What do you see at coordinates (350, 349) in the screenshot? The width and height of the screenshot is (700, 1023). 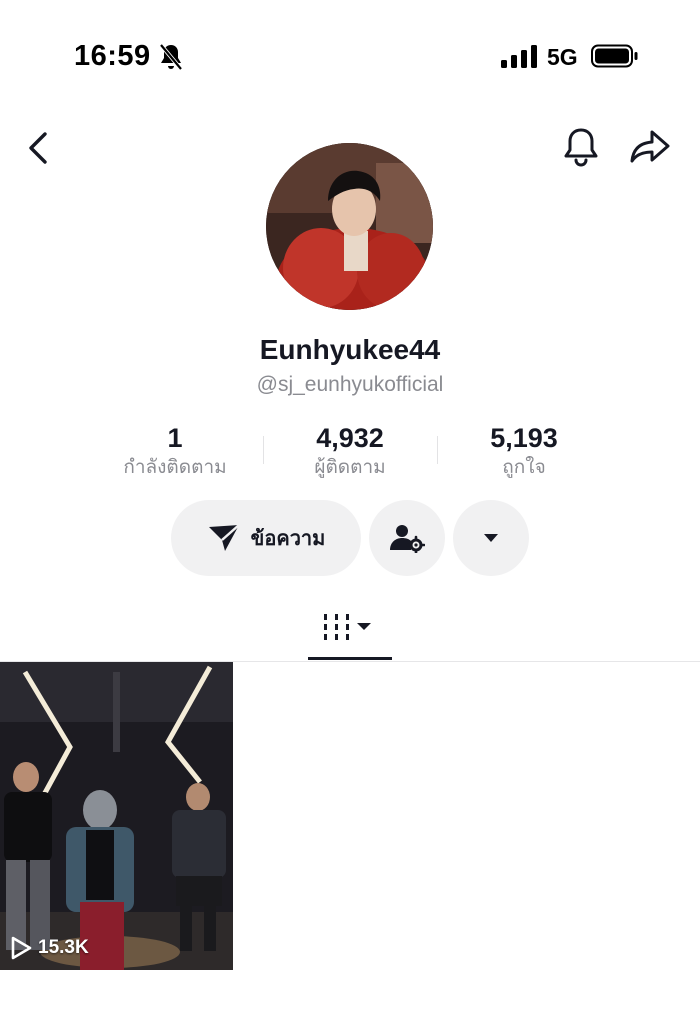 I see `display-name: Eunhyukee44` at bounding box center [350, 349].